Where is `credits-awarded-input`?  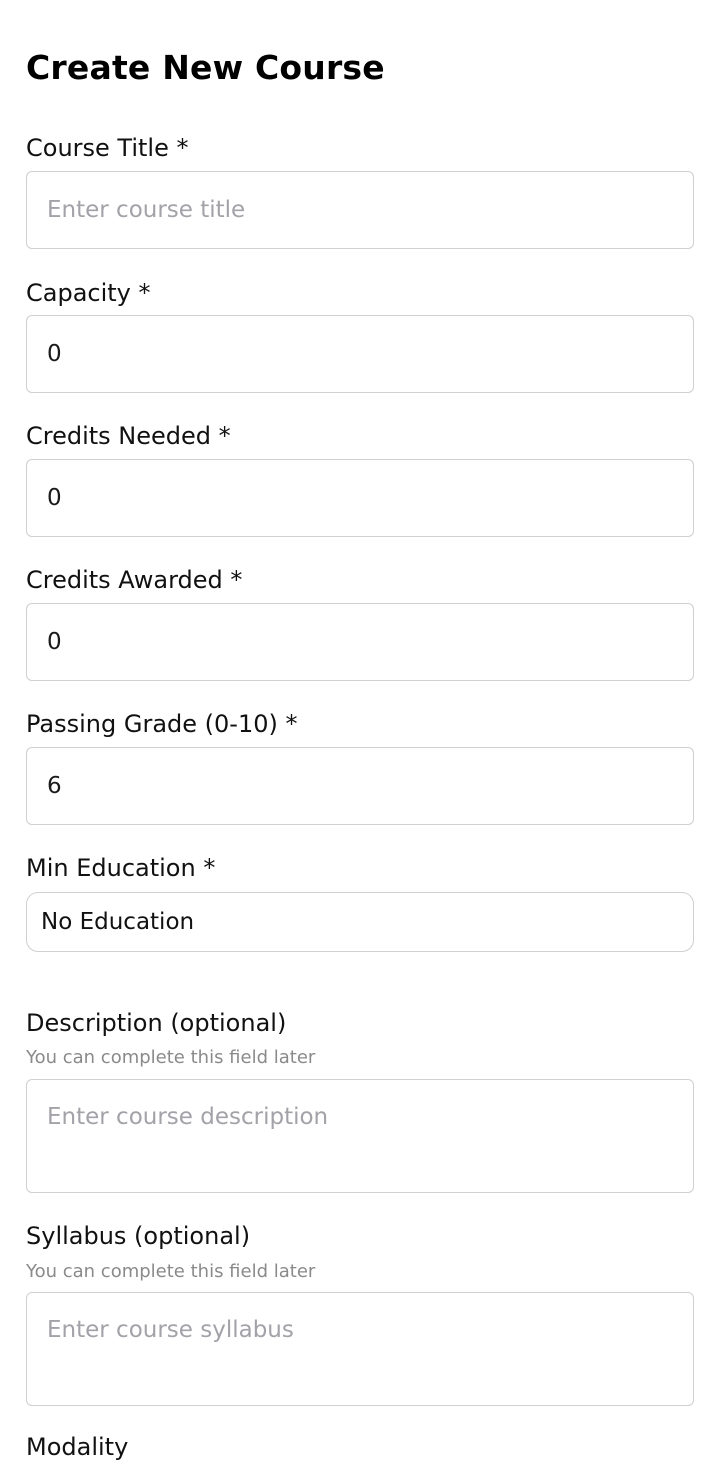 credits-awarded-input is located at coordinates (360, 642).